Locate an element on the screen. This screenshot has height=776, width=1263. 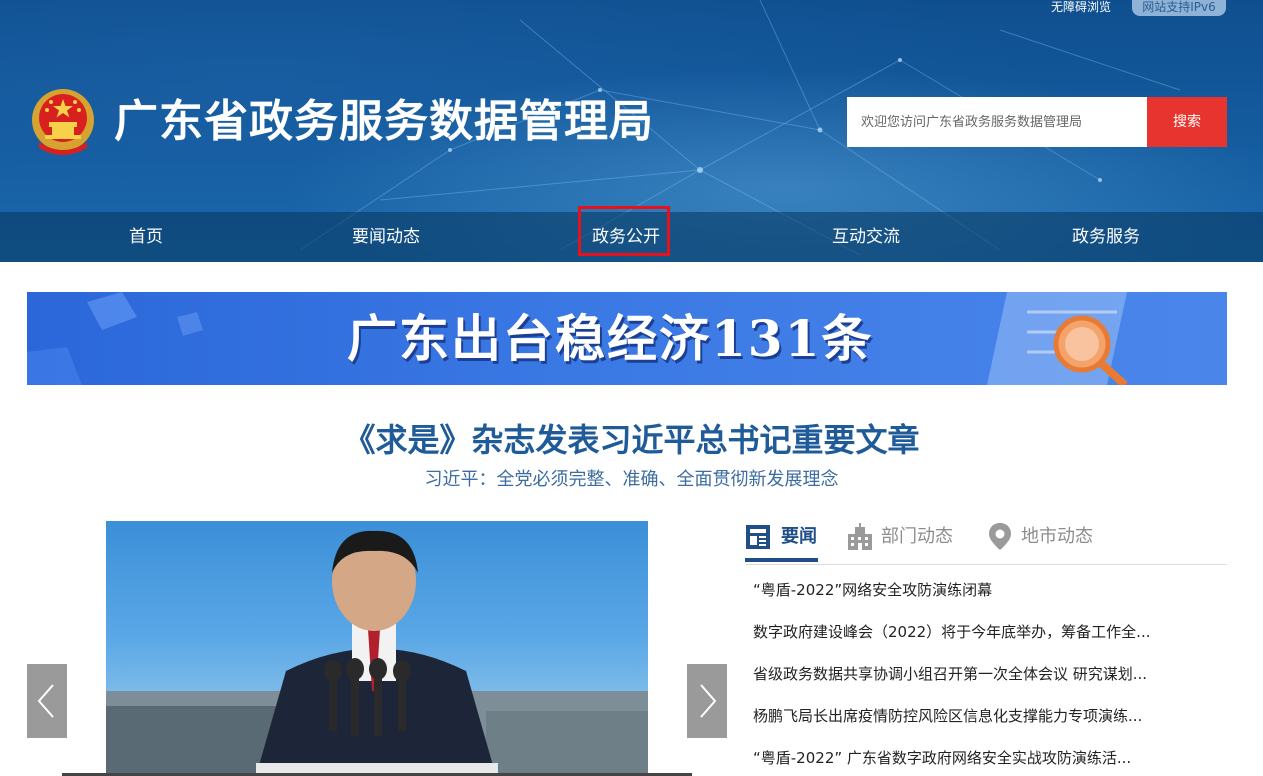
tab-department-news-label: 部门动态 is located at coordinates (917, 536).